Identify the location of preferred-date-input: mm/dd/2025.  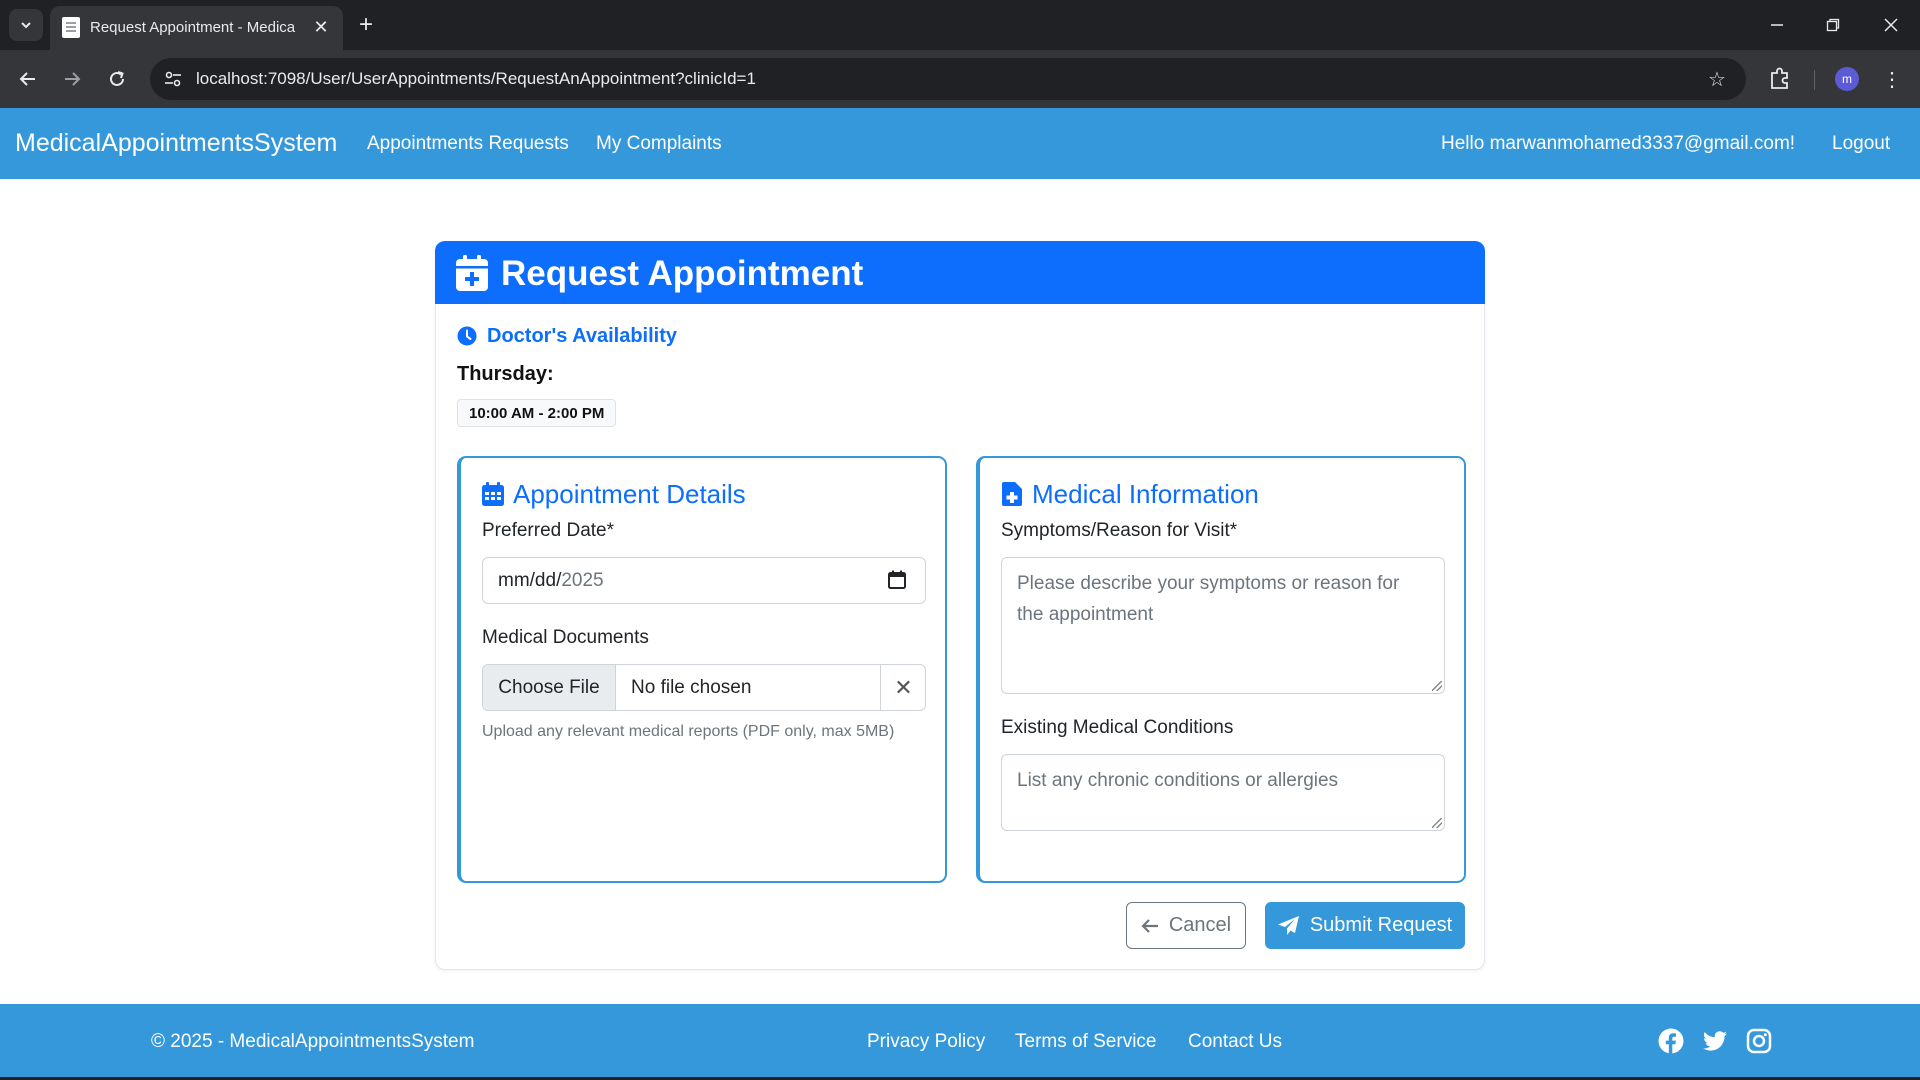
(704, 580).